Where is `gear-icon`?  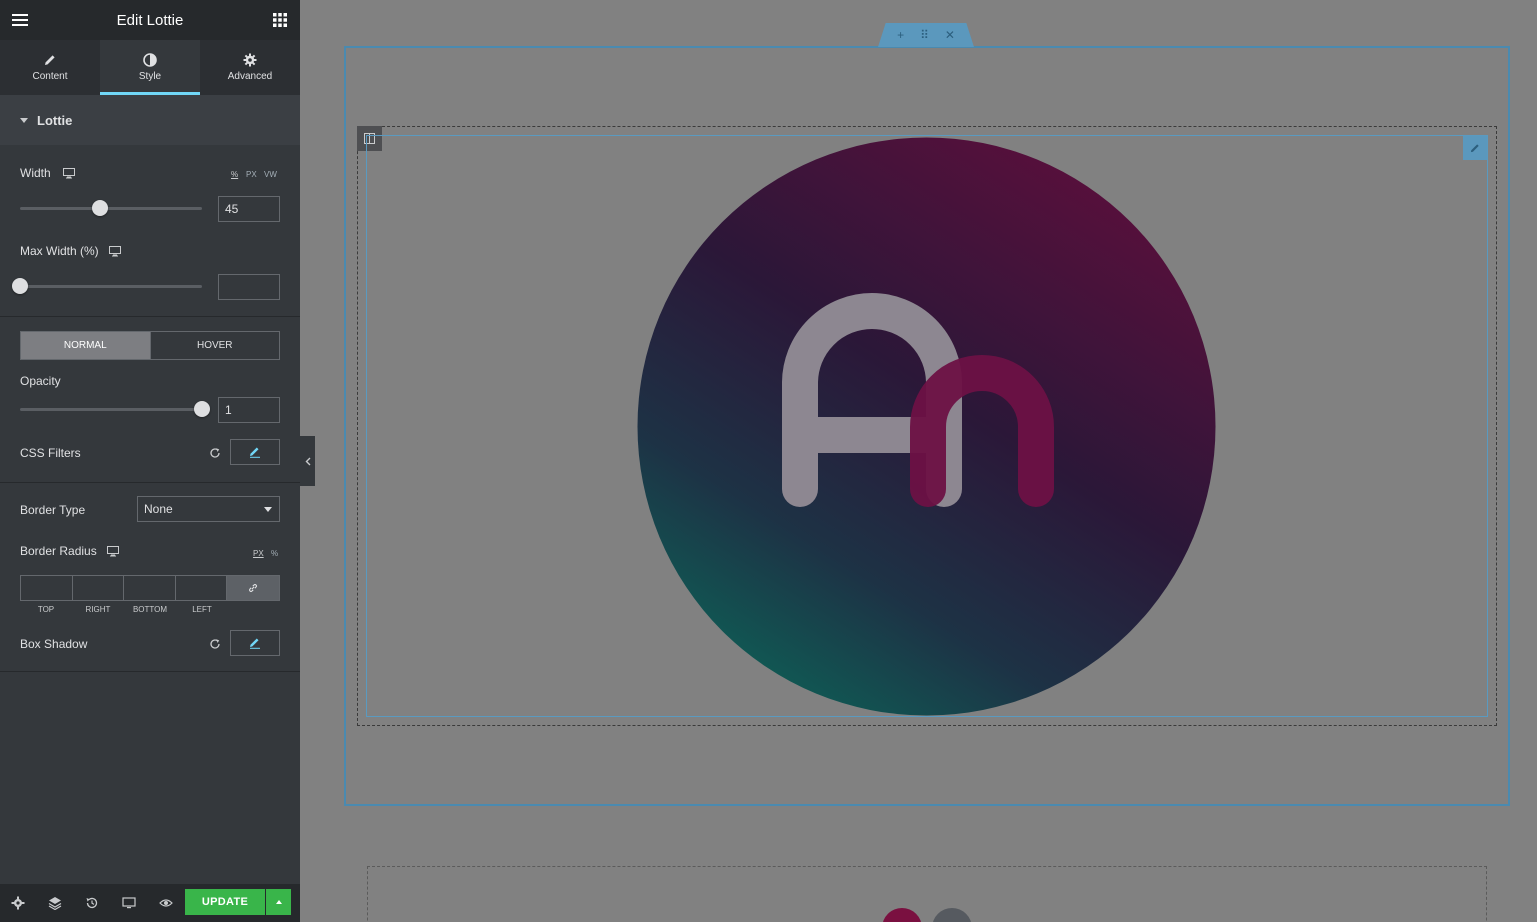
gear-icon is located at coordinates (250, 60).